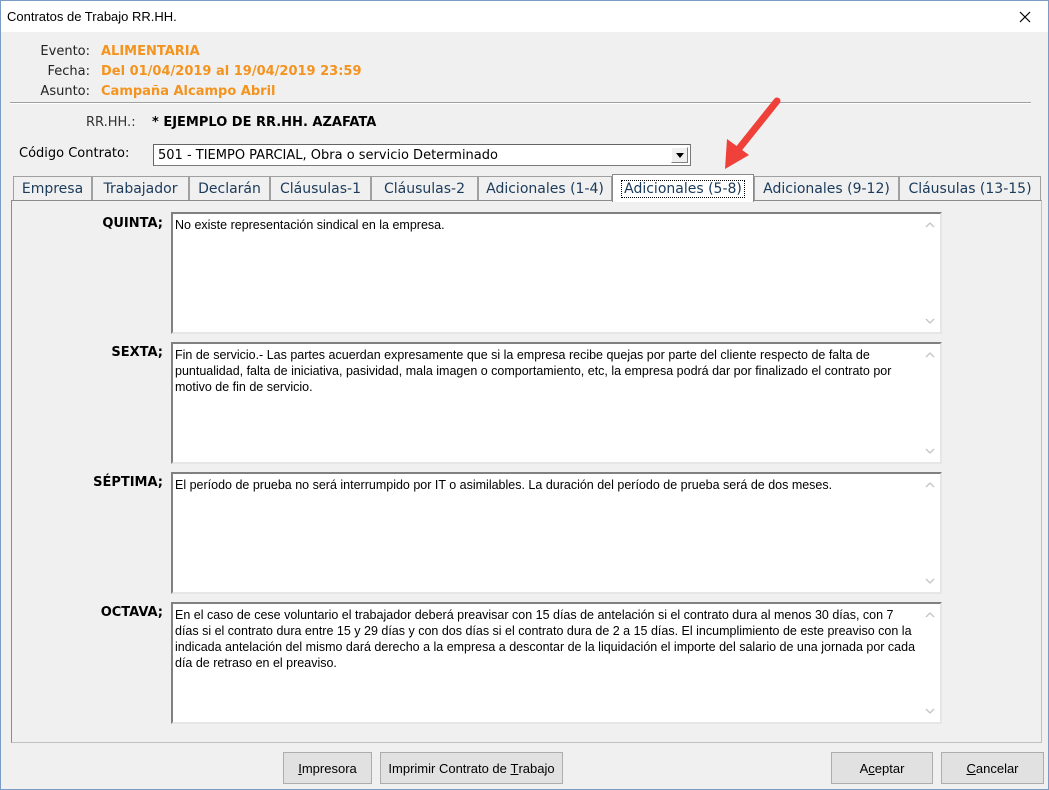 This screenshot has width=1049, height=790. I want to click on tab-label: Cláusulas-1, so click(320, 189).